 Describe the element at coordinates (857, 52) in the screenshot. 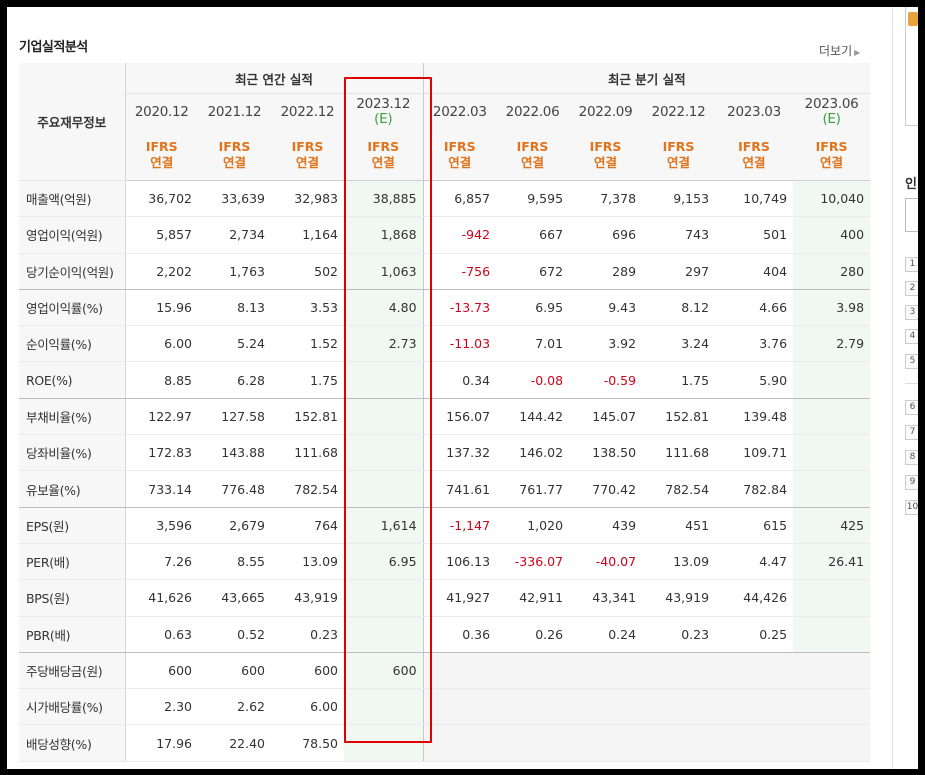

I see `chevron-right-icon: ▶` at that location.